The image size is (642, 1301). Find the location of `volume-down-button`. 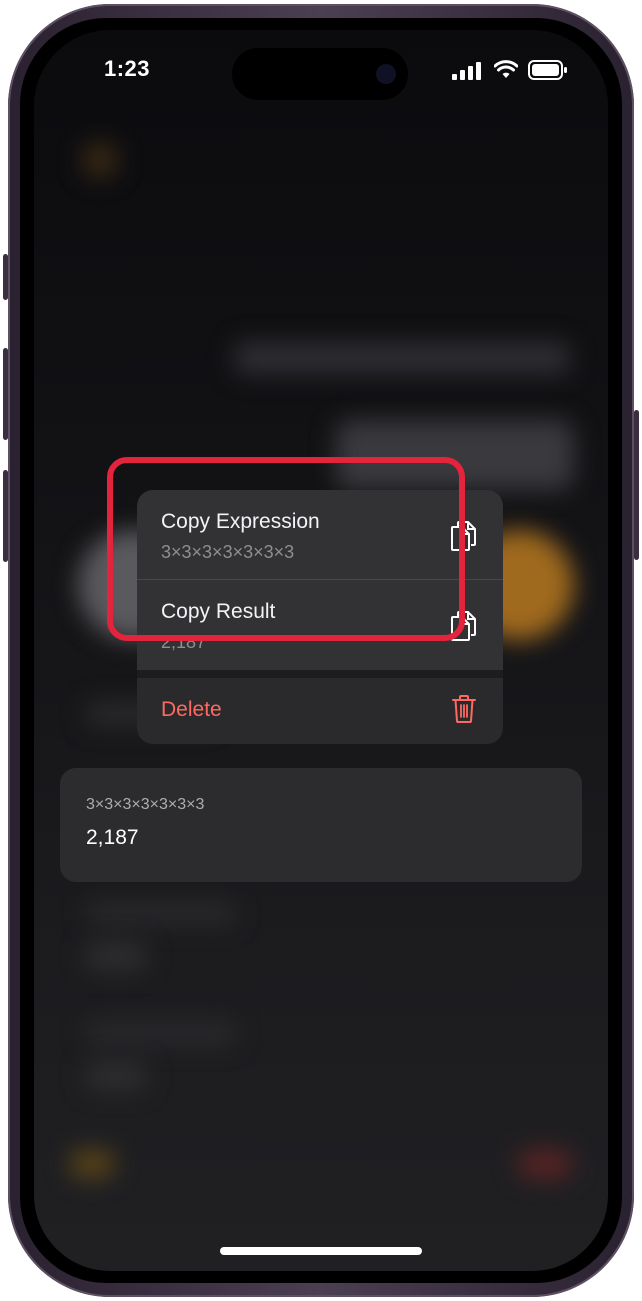

volume-down-button is located at coordinates (5, 516).